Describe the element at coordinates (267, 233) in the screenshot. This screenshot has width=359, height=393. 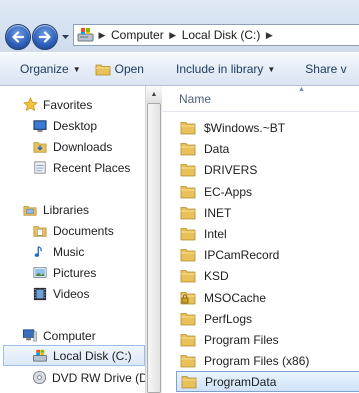
I see `file-row: Intel` at that location.